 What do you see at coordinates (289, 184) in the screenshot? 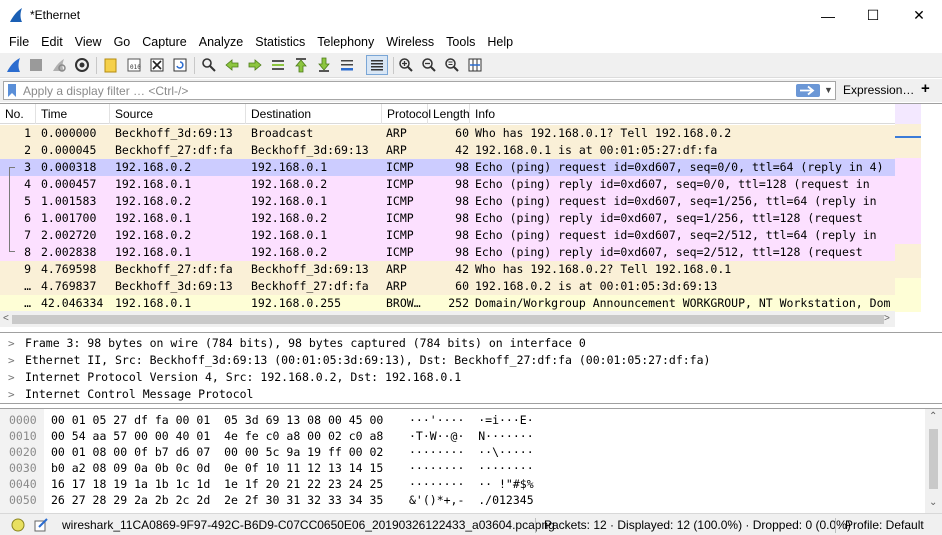
I see `cell-destination: 192.168.0.2` at bounding box center [289, 184].